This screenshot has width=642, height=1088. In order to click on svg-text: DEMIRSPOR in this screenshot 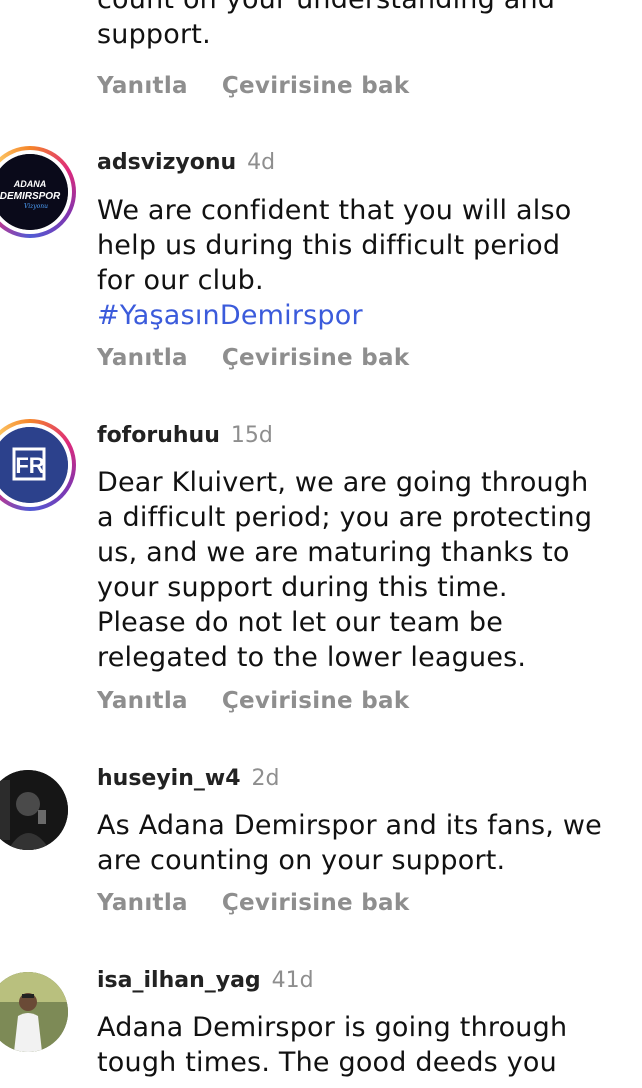, I will do `click(30, 196)`.